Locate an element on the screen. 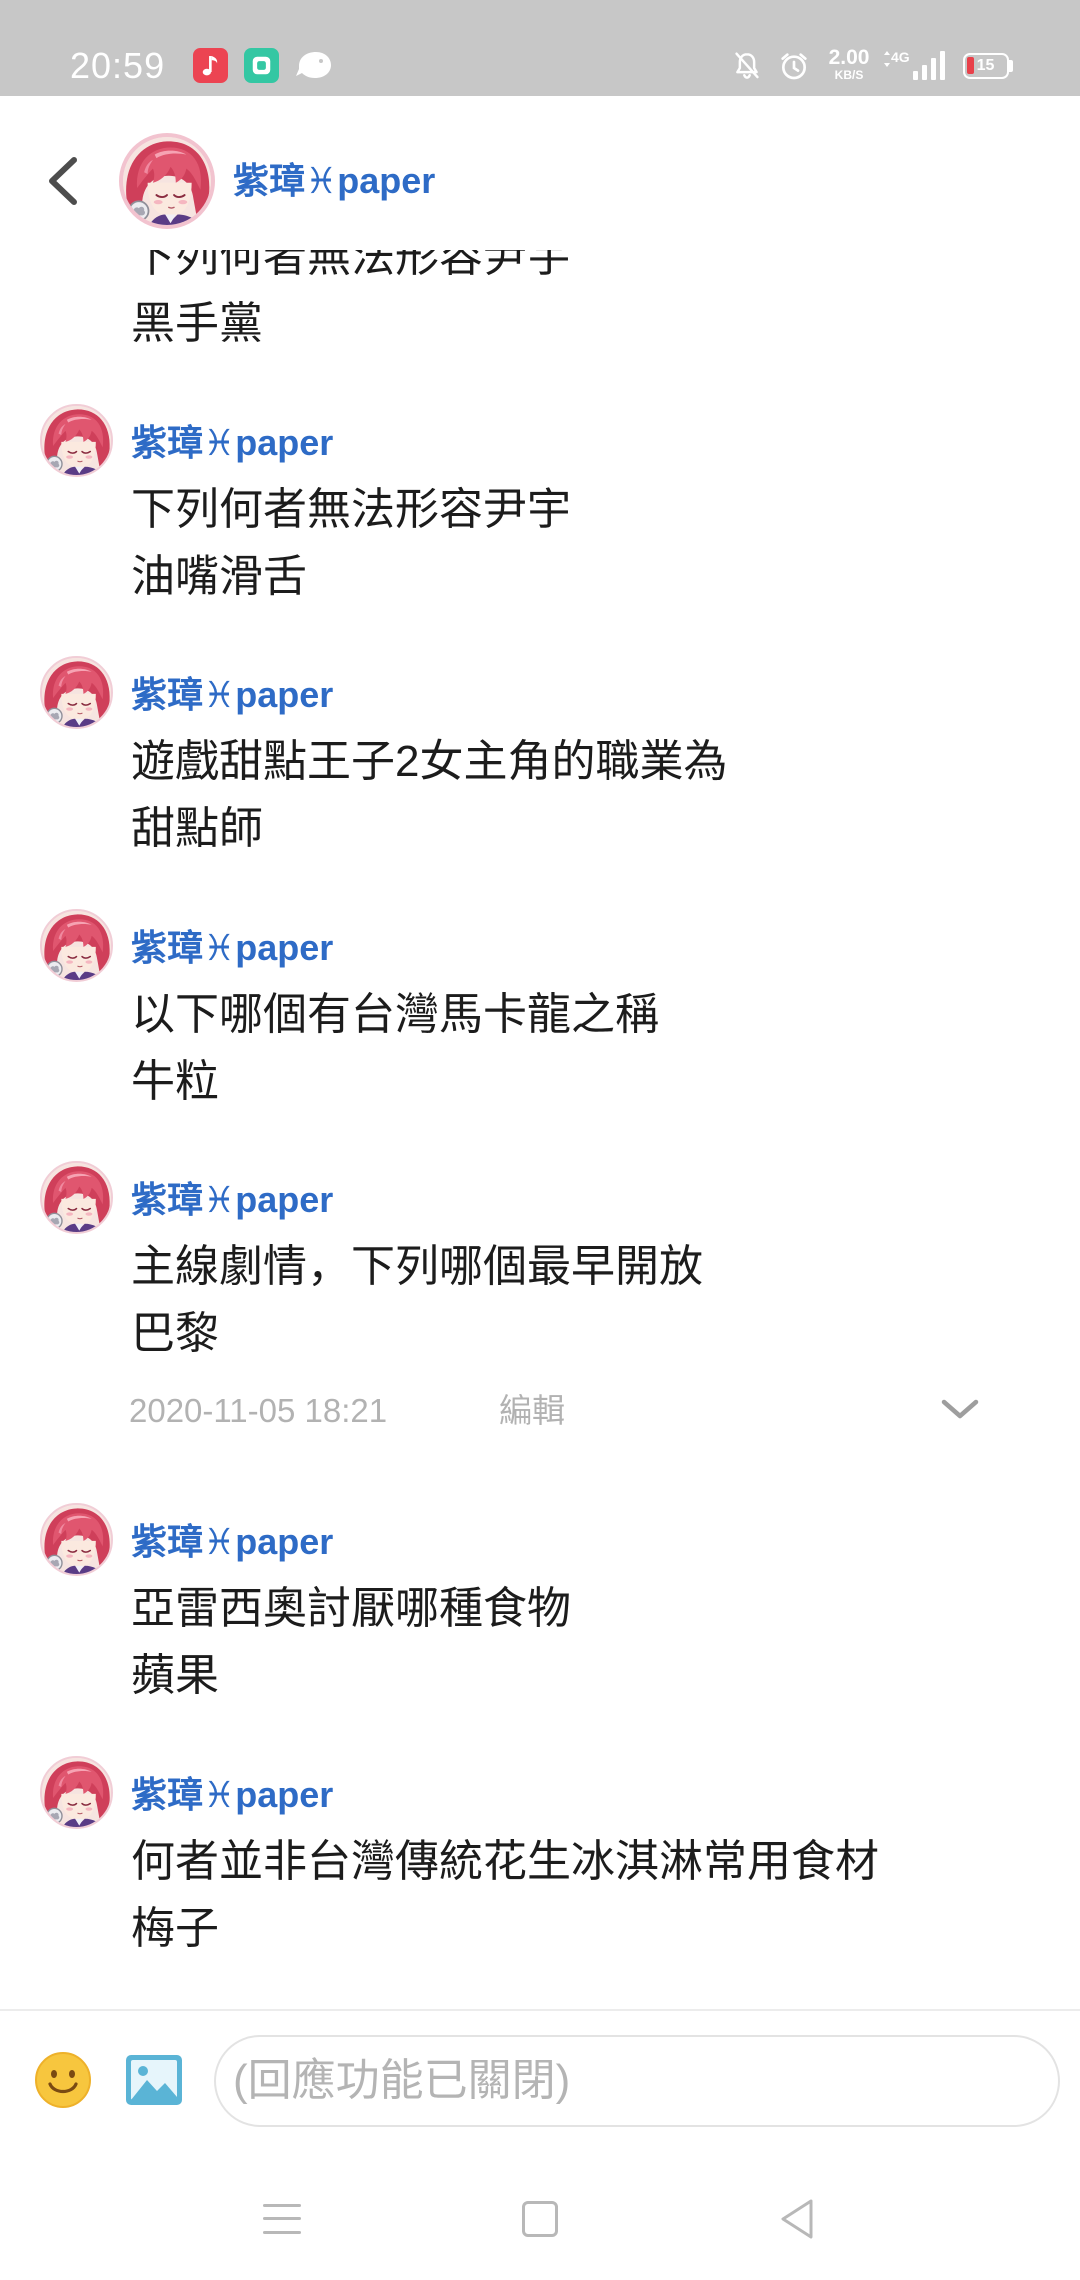  message-answer: 甜點師 is located at coordinates (197, 828).